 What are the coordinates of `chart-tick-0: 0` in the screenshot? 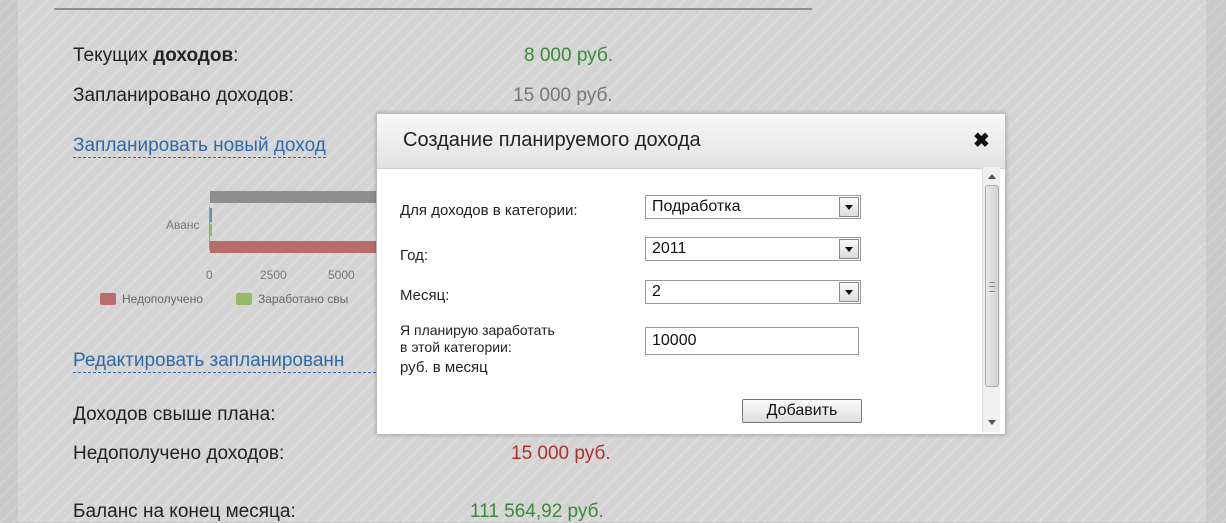 It's located at (209, 275).